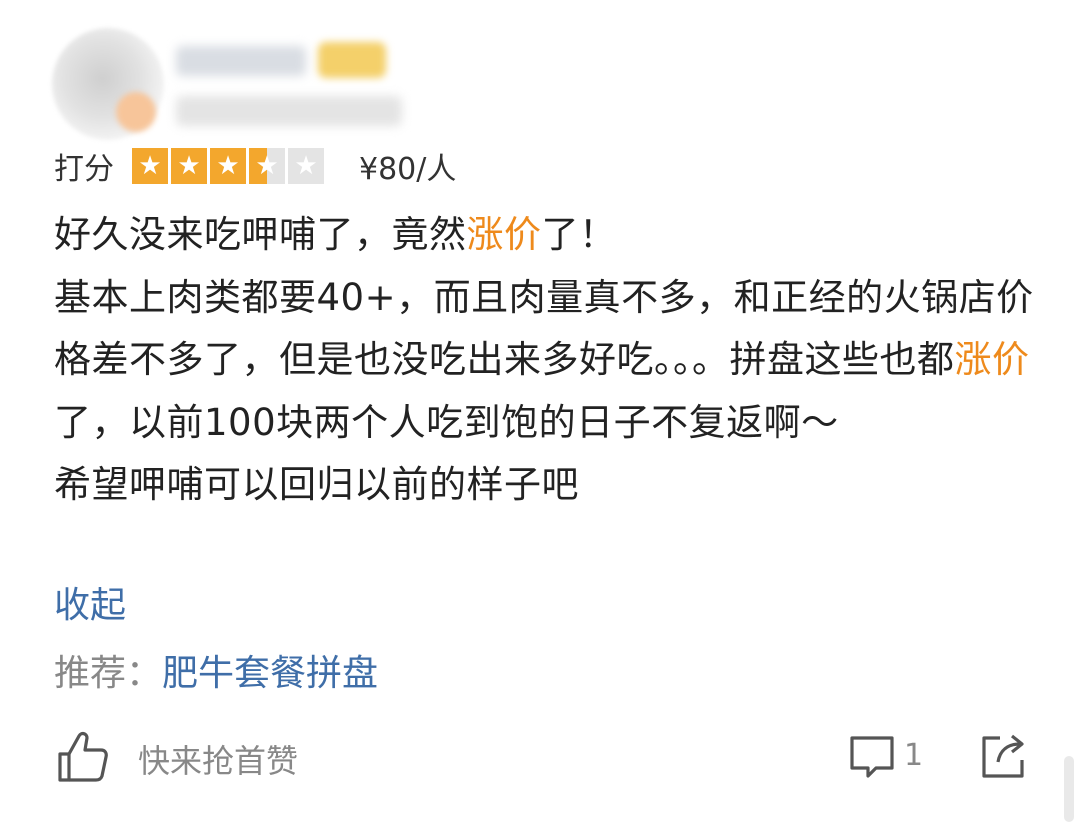  Describe the element at coordinates (241, 61) in the screenshot. I see `username-blurred` at that location.